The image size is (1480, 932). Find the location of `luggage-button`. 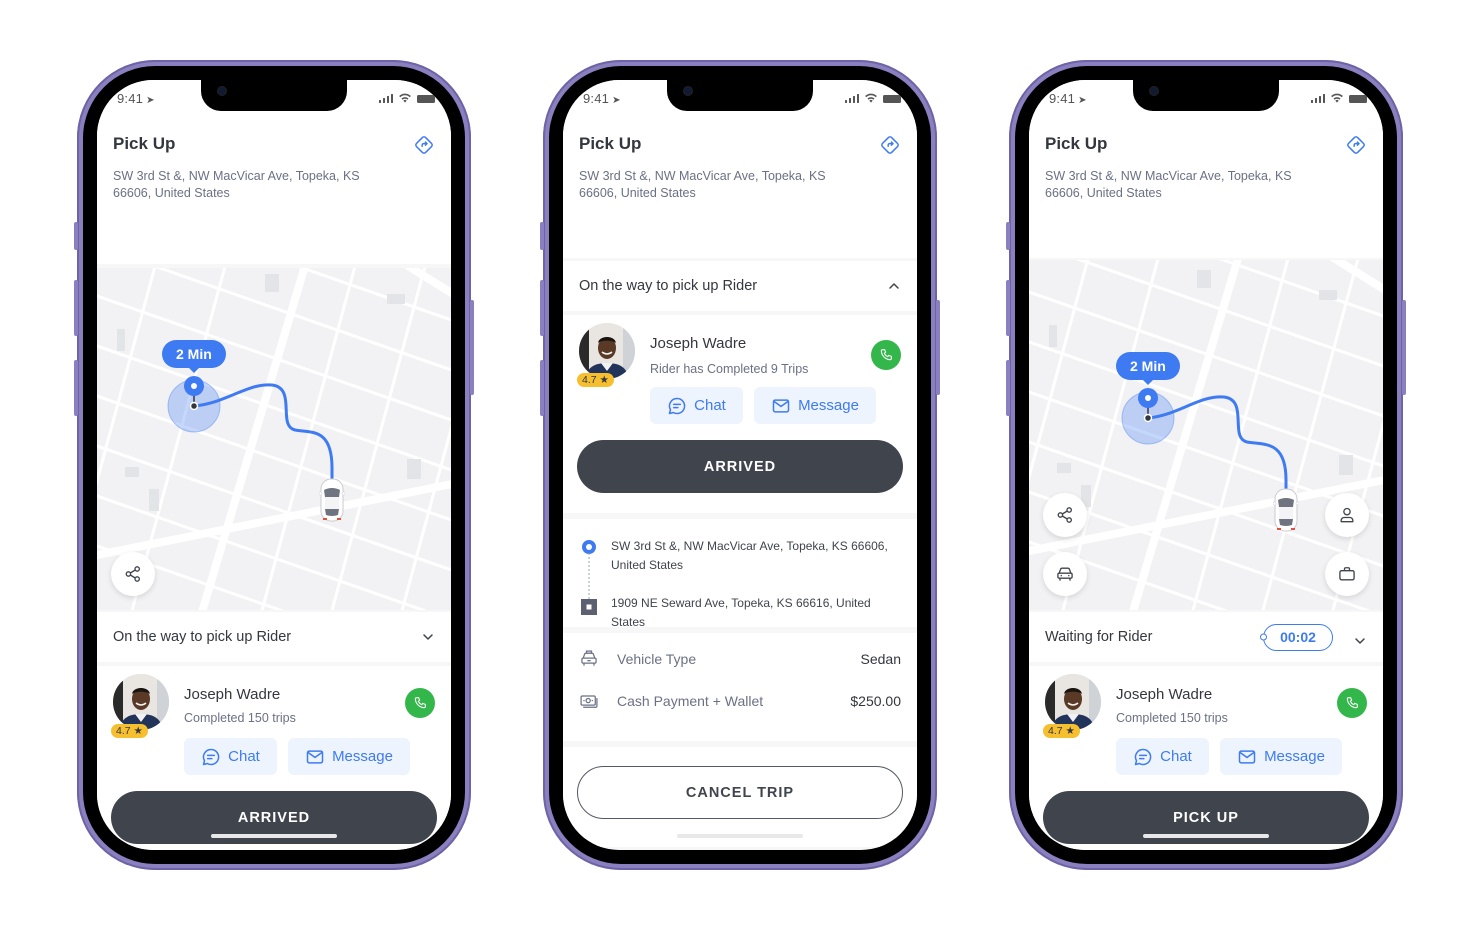

luggage-button is located at coordinates (1347, 574).